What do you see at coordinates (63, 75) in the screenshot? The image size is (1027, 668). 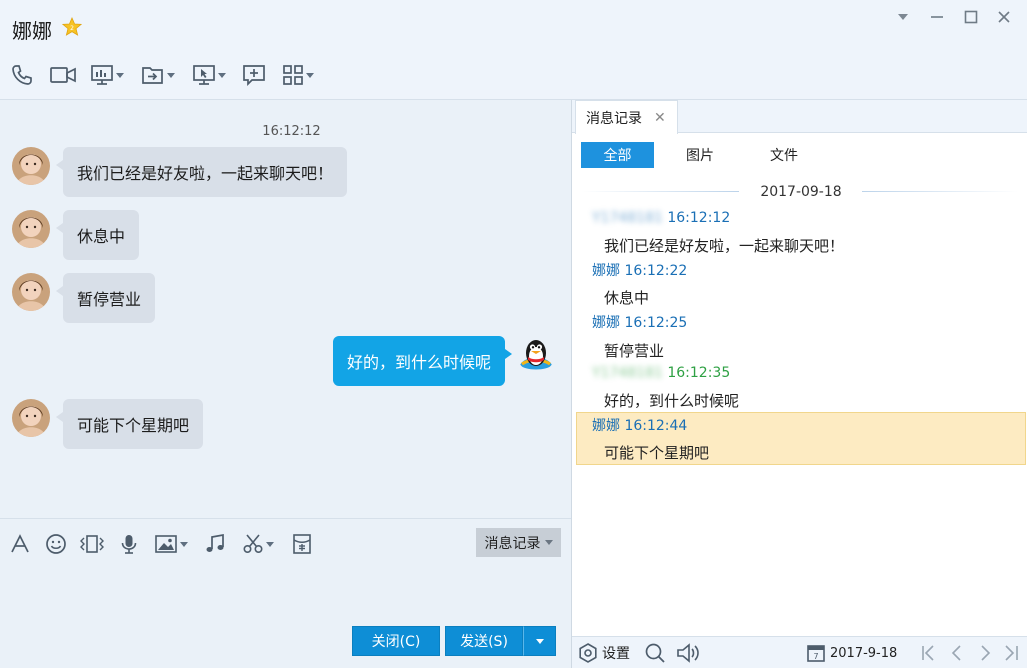 I see `video-call-button` at bounding box center [63, 75].